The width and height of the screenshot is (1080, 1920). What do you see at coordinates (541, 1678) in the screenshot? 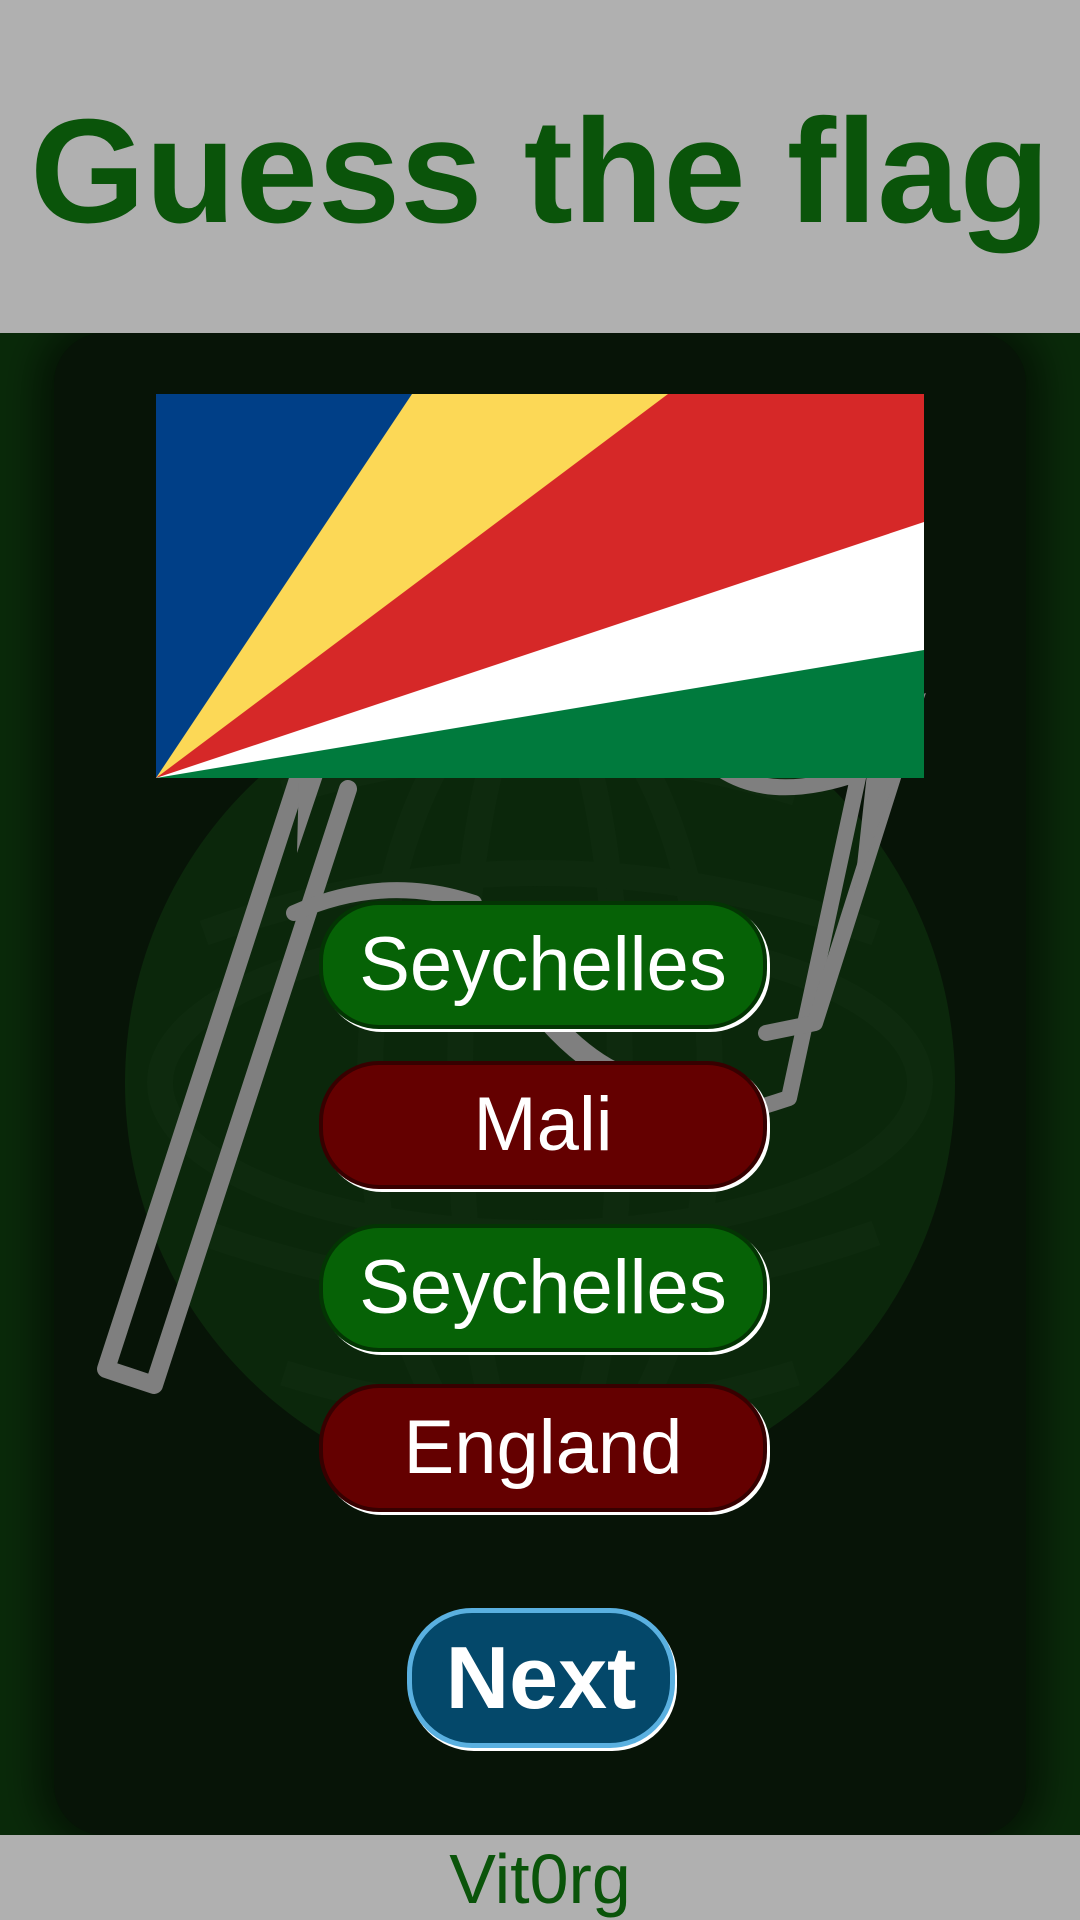
I see `next-button: Next` at bounding box center [541, 1678].